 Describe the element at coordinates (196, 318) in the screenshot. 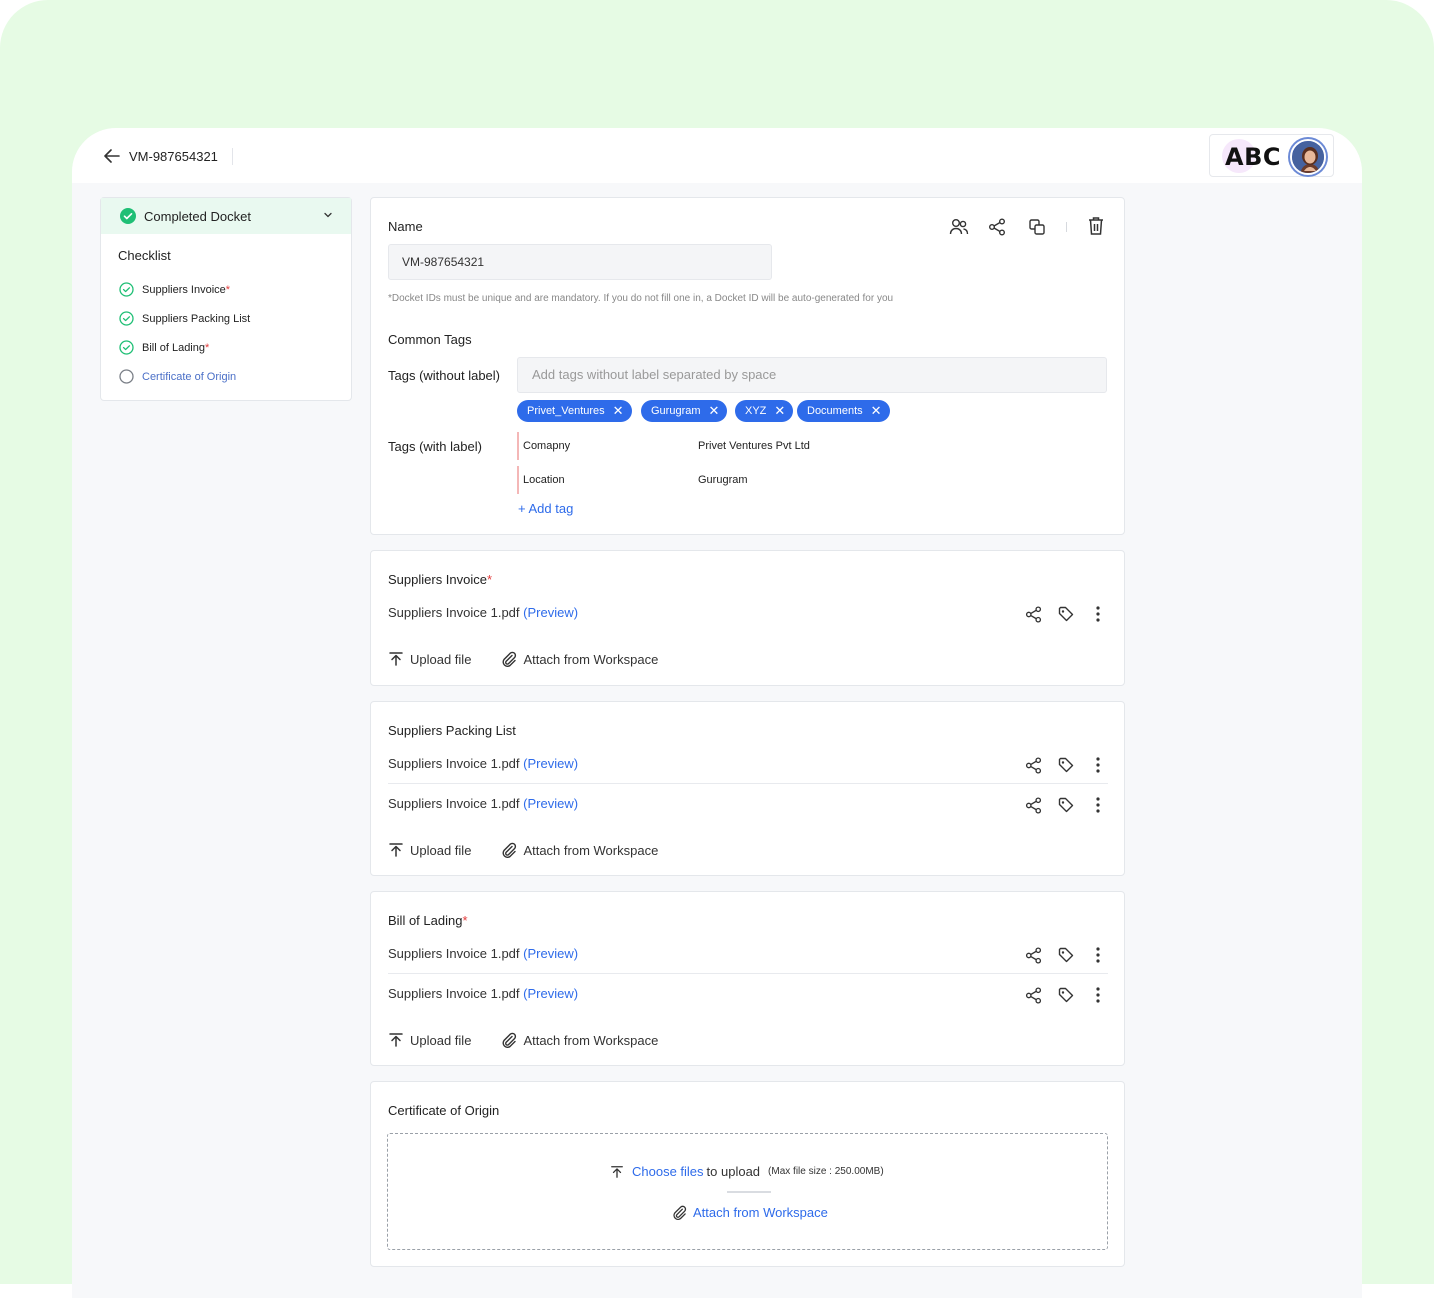

I see `checklist-item-label: Suppliers Packing List` at that location.